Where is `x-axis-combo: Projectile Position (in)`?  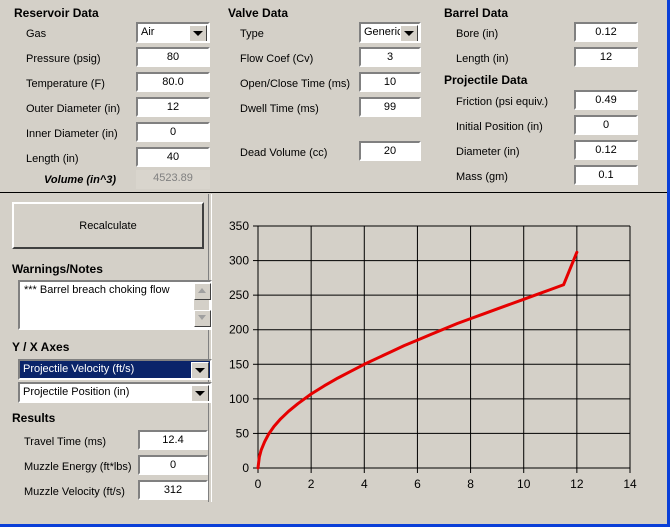
x-axis-combo: Projectile Position (in) is located at coordinates (115, 392).